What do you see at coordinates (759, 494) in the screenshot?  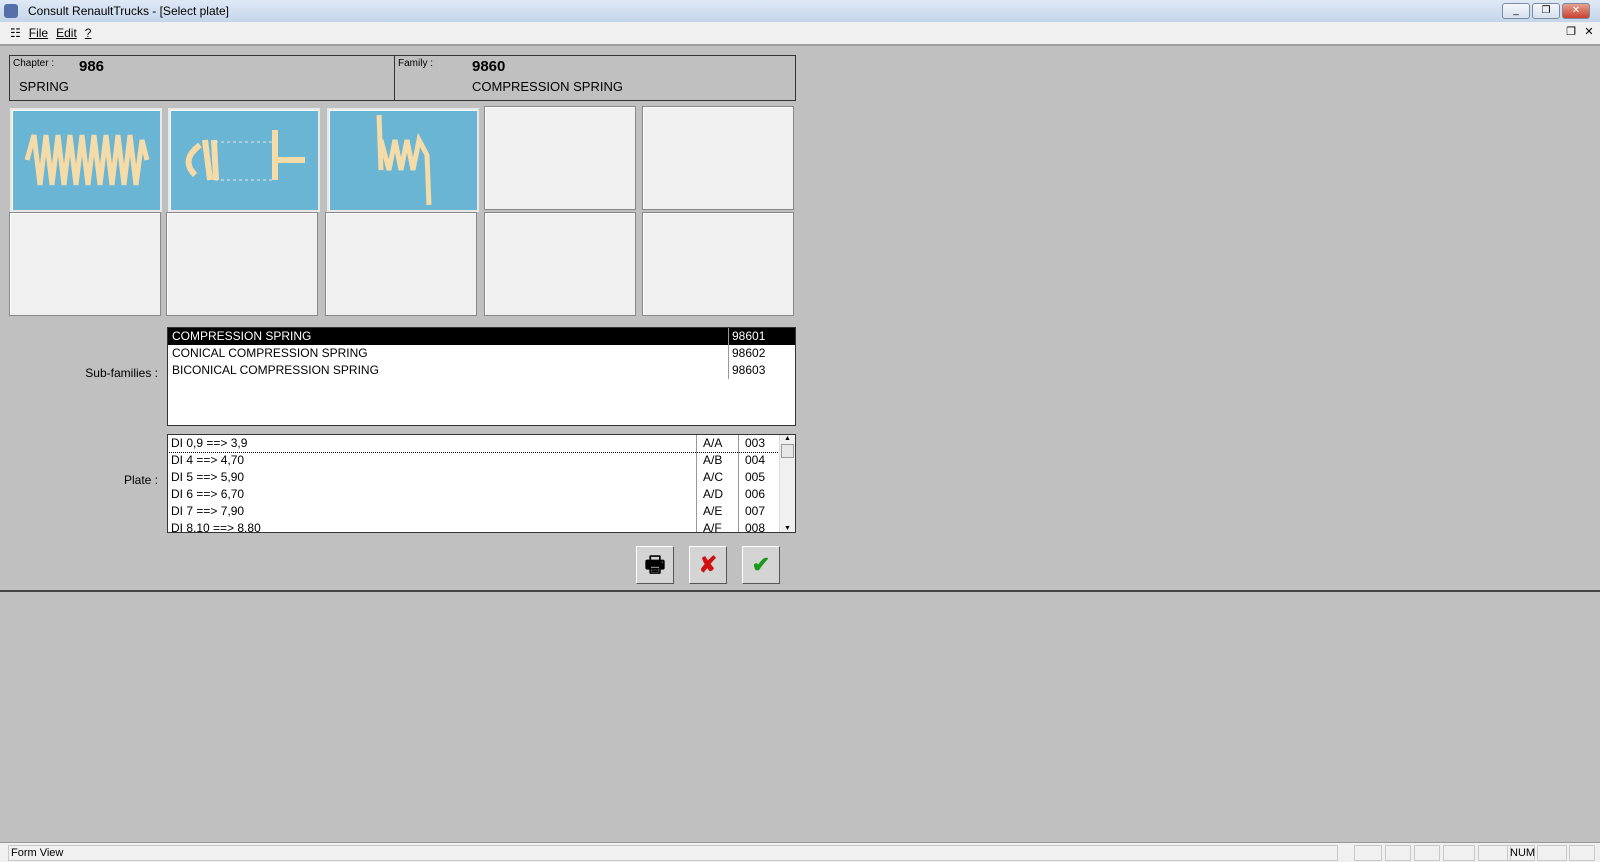 I see `plate-number: 006` at bounding box center [759, 494].